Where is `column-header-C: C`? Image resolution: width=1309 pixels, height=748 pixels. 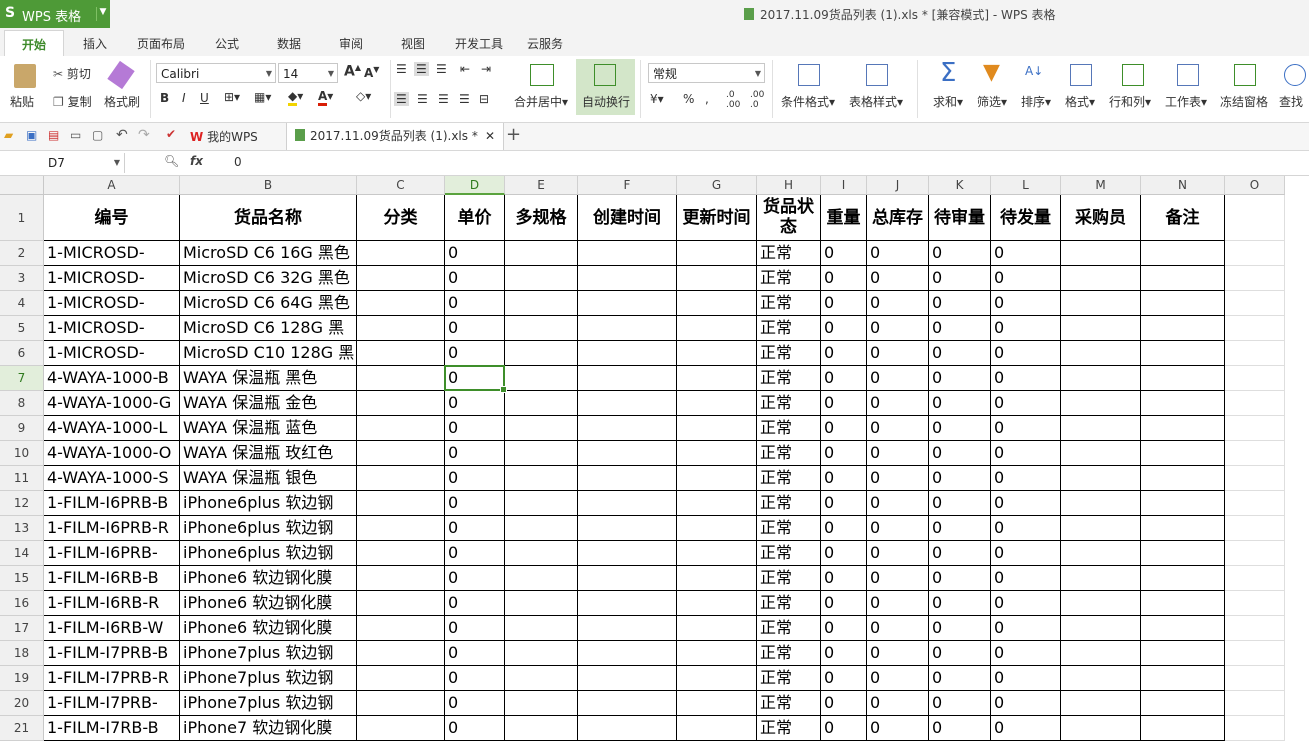 column-header-C: C is located at coordinates (401, 185).